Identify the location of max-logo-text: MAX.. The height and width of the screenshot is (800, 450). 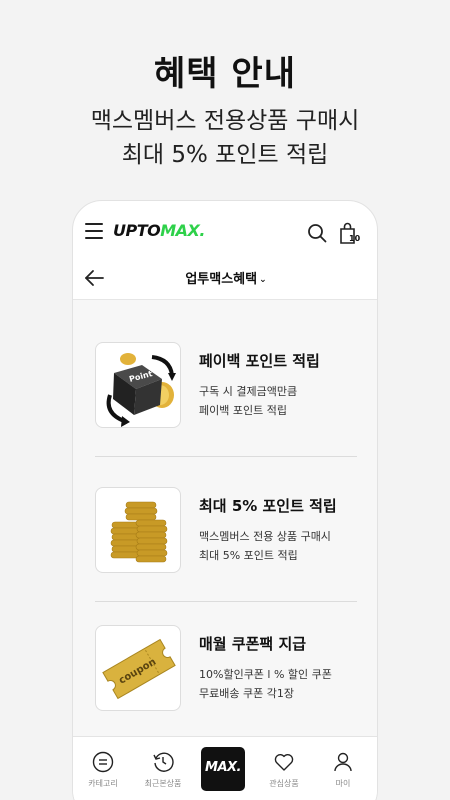
(223, 767).